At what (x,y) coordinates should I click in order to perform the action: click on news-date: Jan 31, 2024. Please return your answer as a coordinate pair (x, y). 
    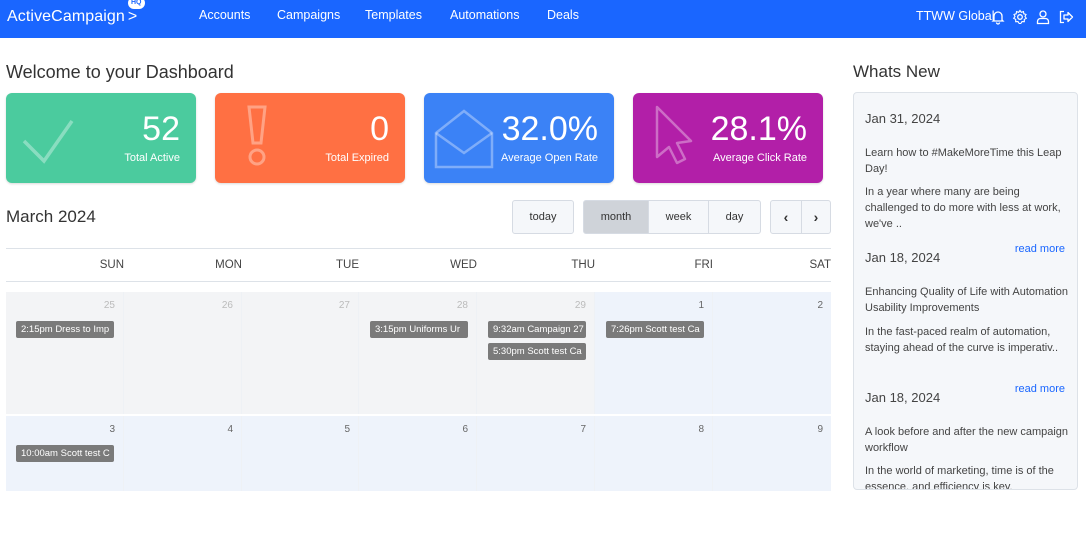
    Looking at the image, I should click on (903, 118).